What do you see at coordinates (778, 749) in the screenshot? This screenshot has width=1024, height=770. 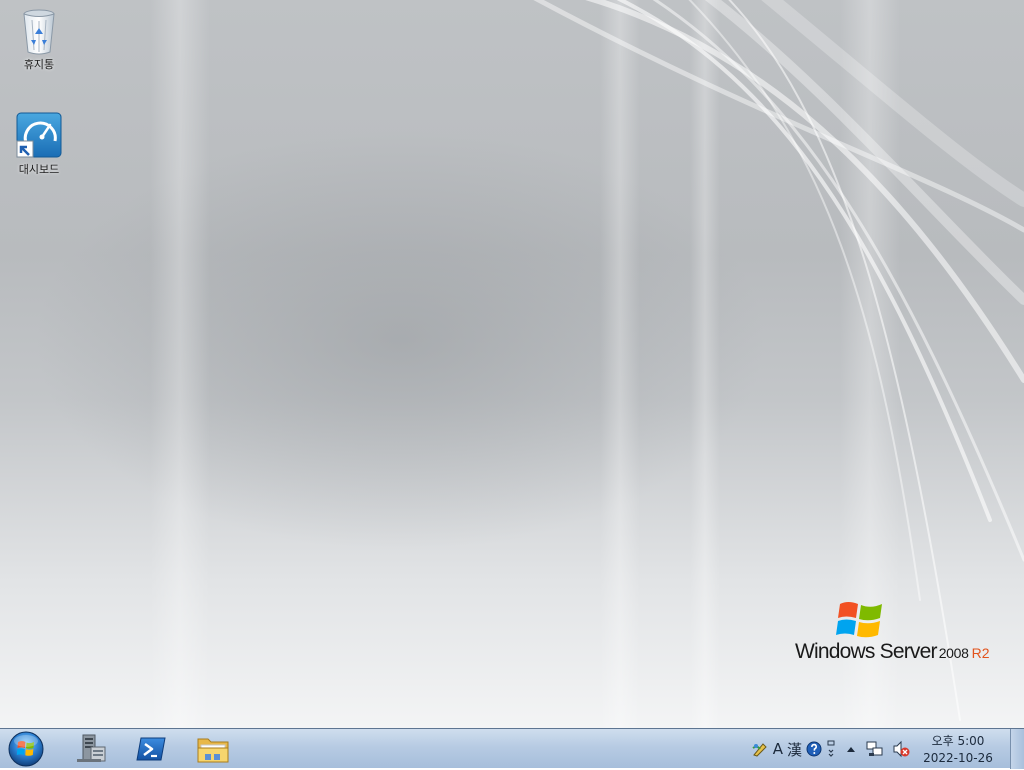 I see `ime-input-mode-button: A` at bounding box center [778, 749].